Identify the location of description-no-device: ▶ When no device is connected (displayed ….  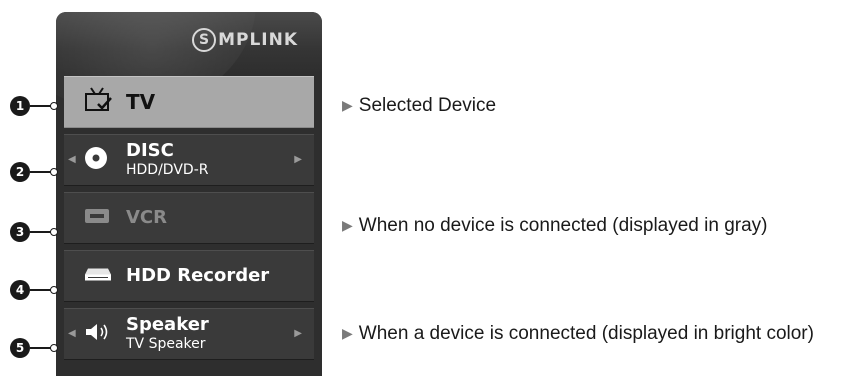
(555, 225).